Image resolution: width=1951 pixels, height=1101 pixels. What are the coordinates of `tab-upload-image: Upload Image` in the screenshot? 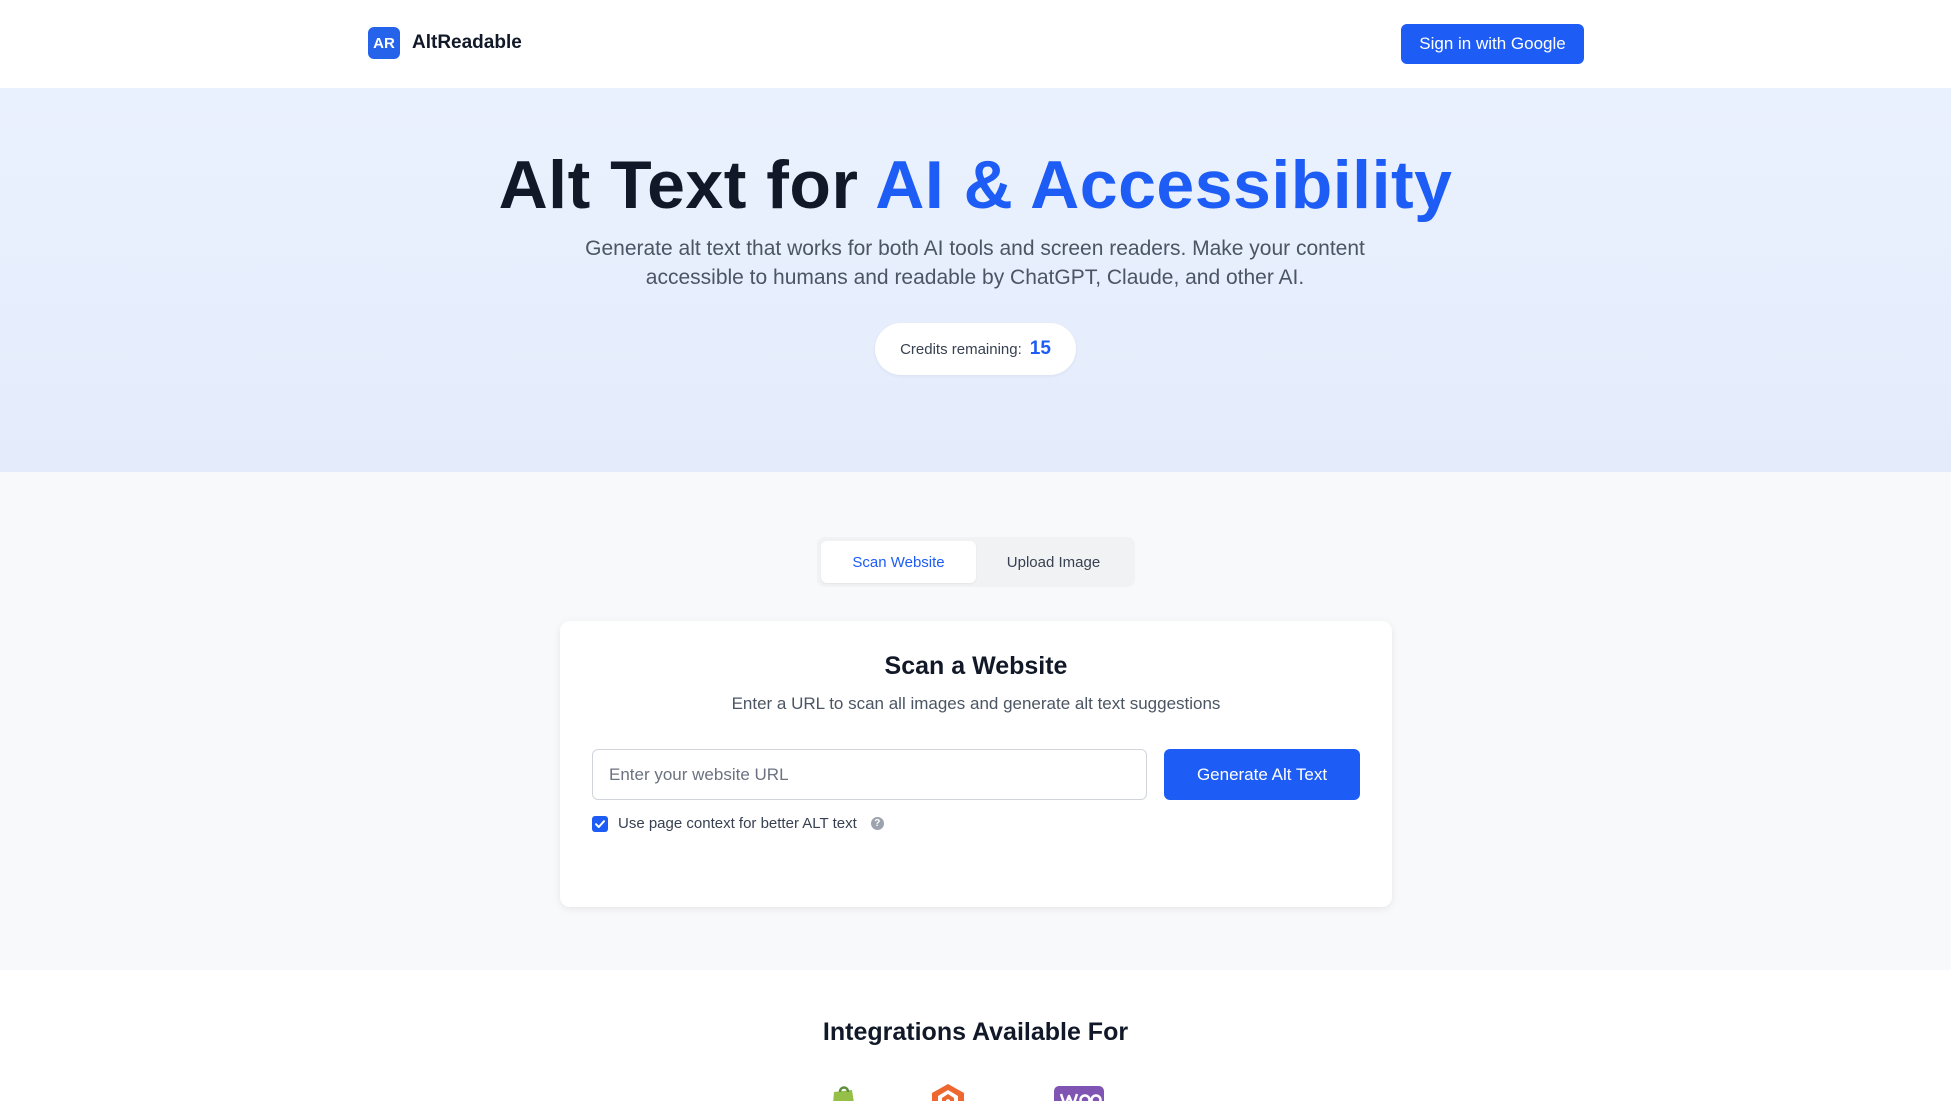 It's located at (1053, 562).